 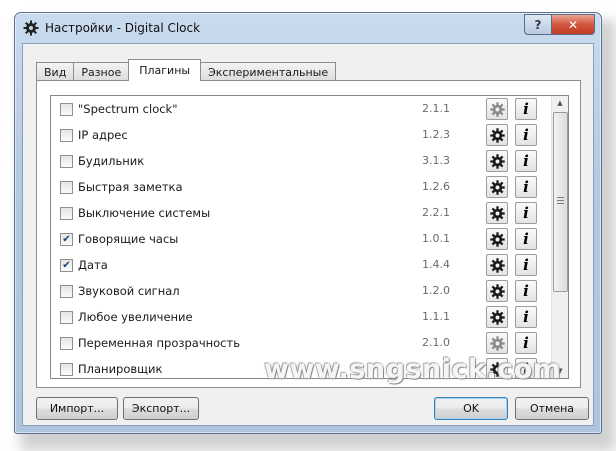 What do you see at coordinates (93, 265) in the screenshot?
I see `plugin-name: Дата` at bounding box center [93, 265].